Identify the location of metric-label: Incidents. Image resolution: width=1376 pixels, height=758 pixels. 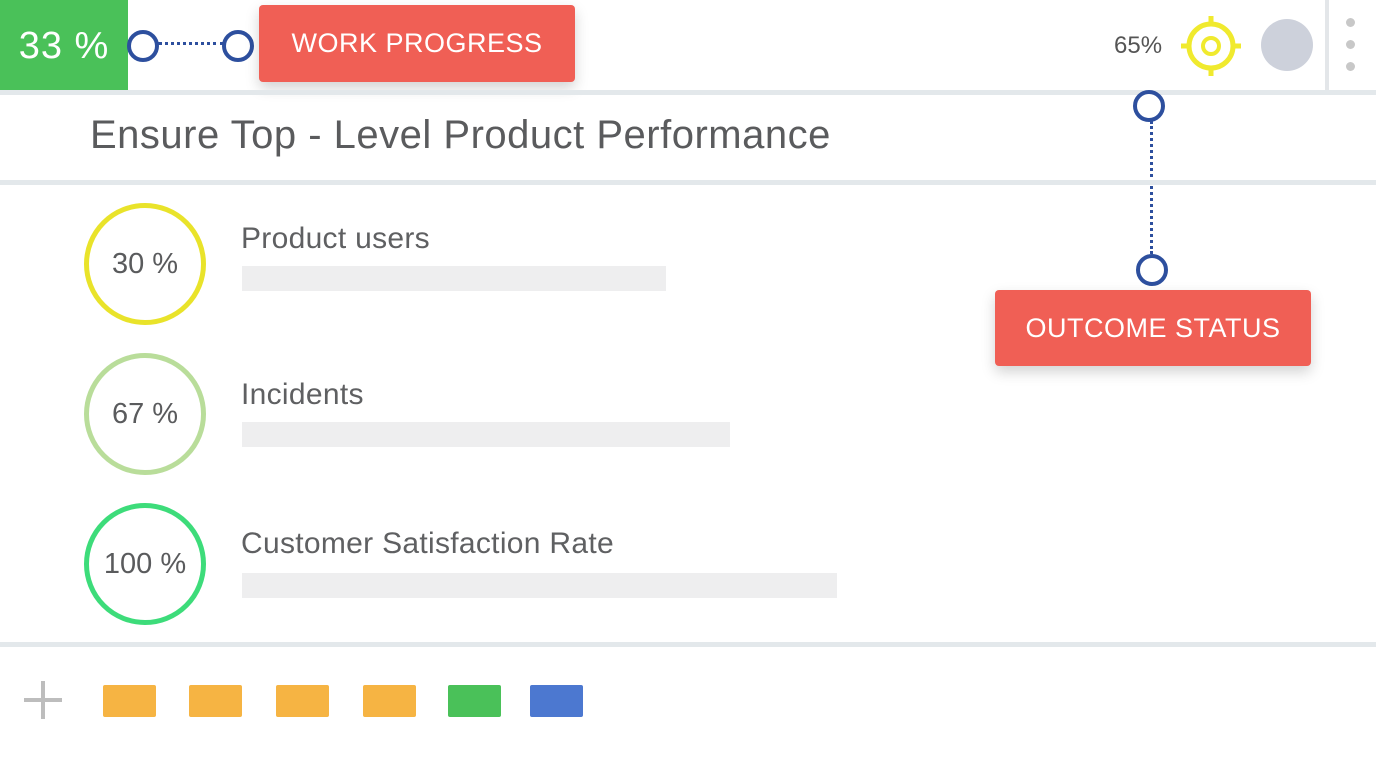
(302, 395).